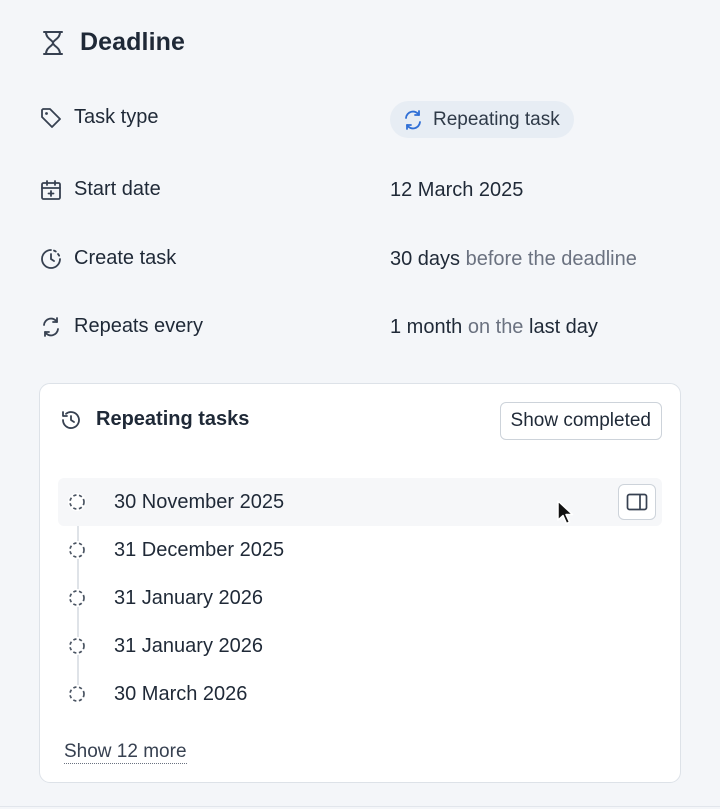 The height and width of the screenshot is (809, 720). Describe the element at coordinates (199, 549) in the screenshot. I see `task-date: 31 December 2025` at that location.